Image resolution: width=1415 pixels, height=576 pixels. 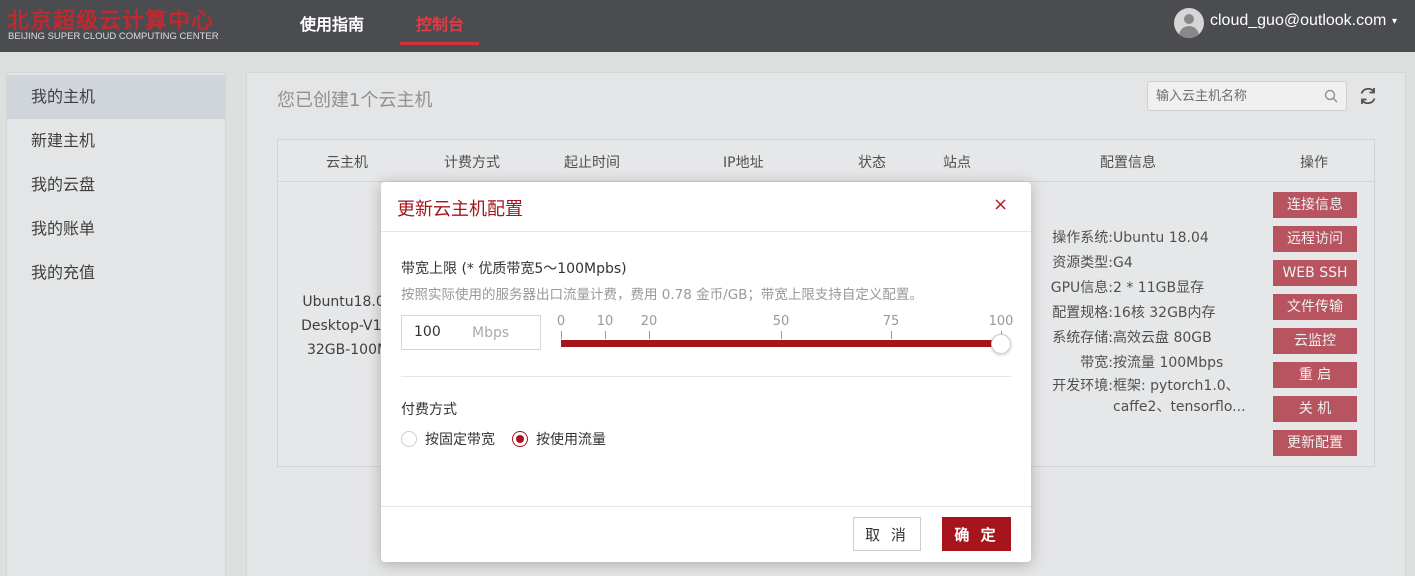 What do you see at coordinates (781, 343) in the screenshot?
I see `slider-fill` at bounding box center [781, 343].